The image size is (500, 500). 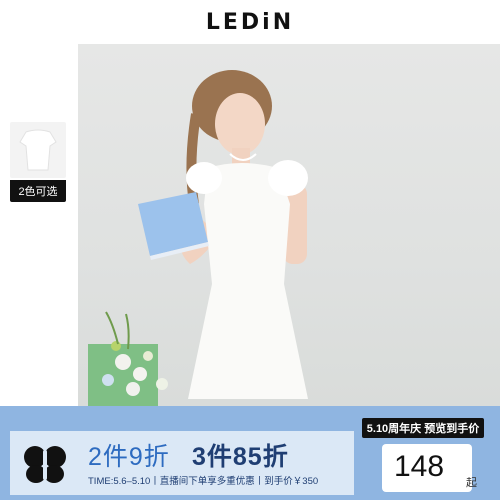 I want to click on brand-logo: LEDiN, so click(x=250, y=22).